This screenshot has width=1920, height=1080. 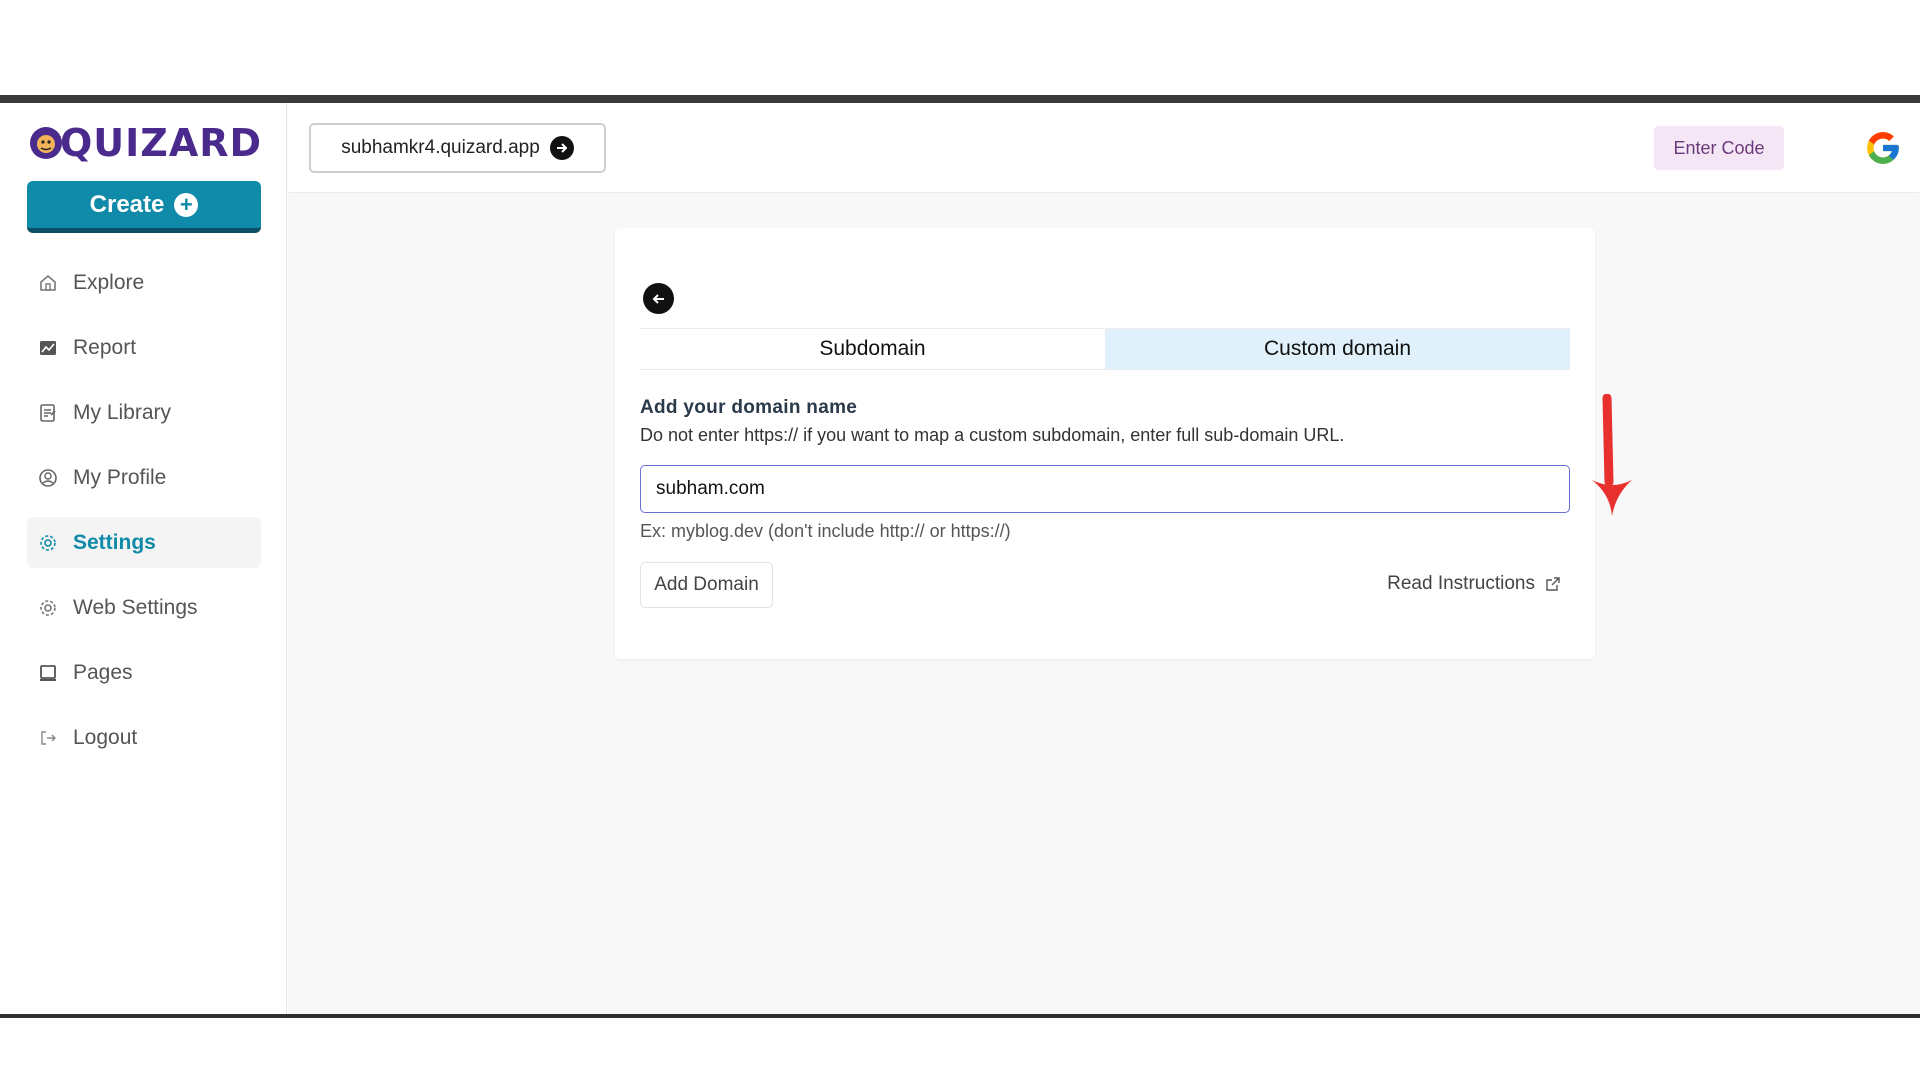 I want to click on domain-input, so click(x=1105, y=489).